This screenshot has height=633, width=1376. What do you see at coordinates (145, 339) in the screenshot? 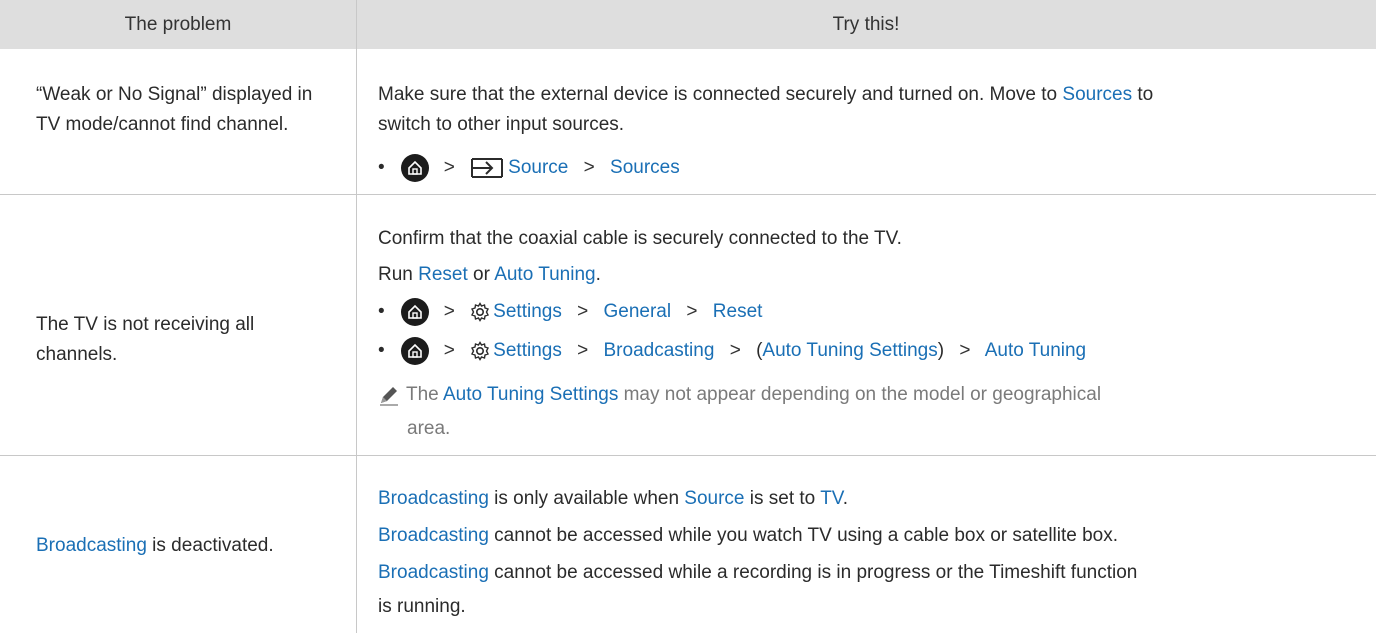
I see `problem-channels: The TV is not receiving all channels.` at bounding box center [145, 339].